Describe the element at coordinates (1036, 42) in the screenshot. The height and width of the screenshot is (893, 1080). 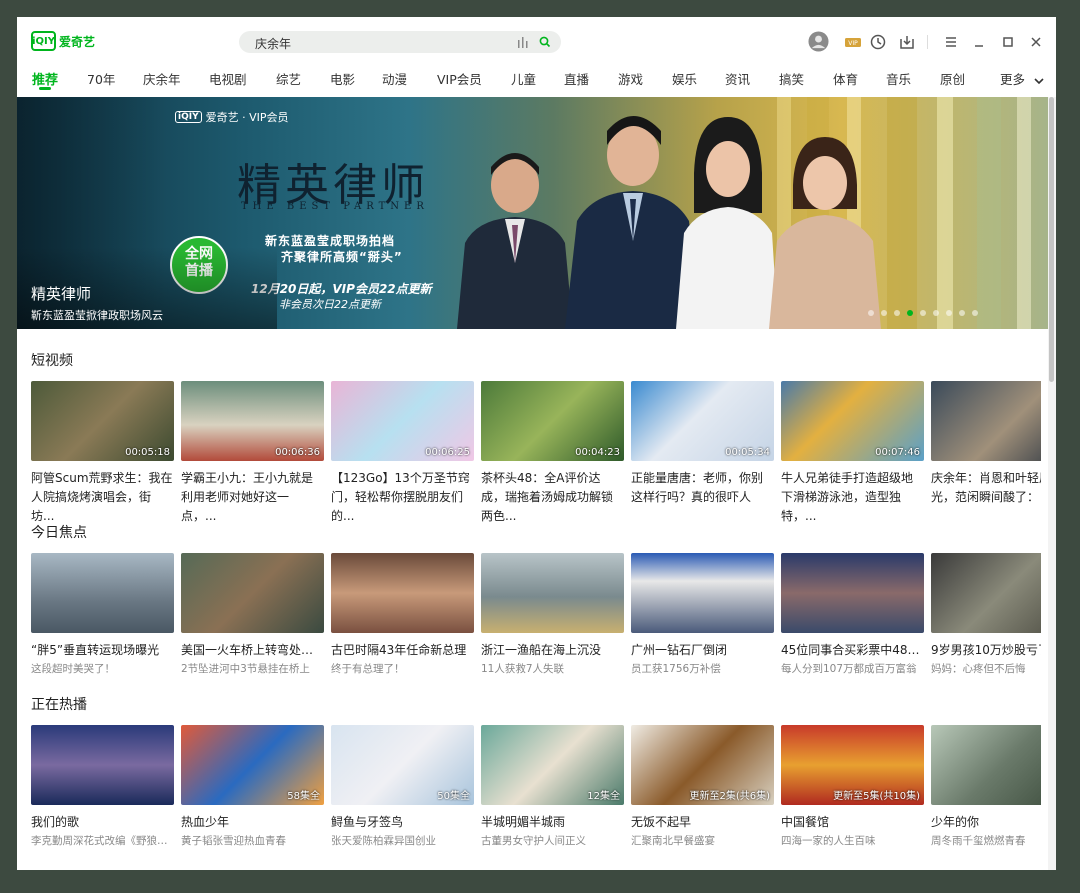
I see `close-icon` at that location.